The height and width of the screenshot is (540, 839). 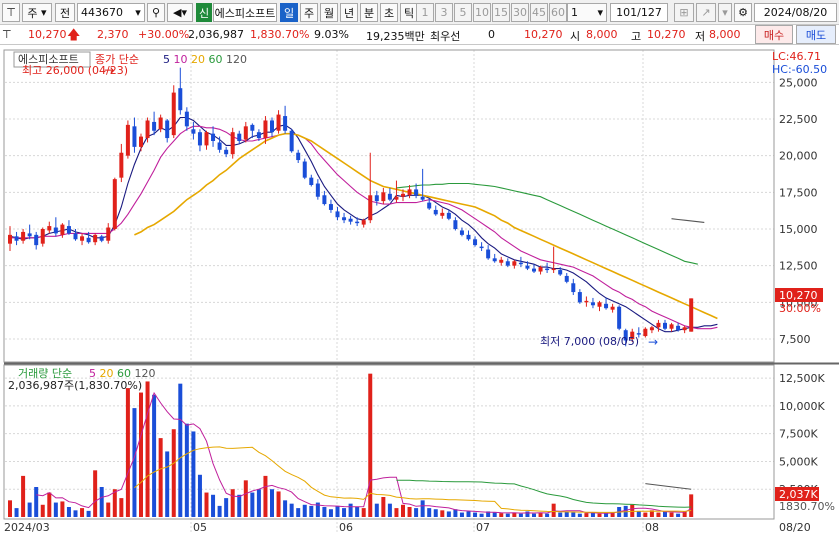 What do you see at coordinates (11, 12) in the screenshot?
I see `chart-menu-icon: ⊤` at bounding box center [11, 12].